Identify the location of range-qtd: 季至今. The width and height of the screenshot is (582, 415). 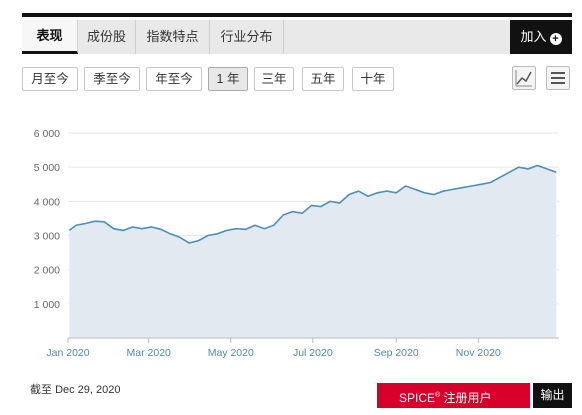
(112, 79).